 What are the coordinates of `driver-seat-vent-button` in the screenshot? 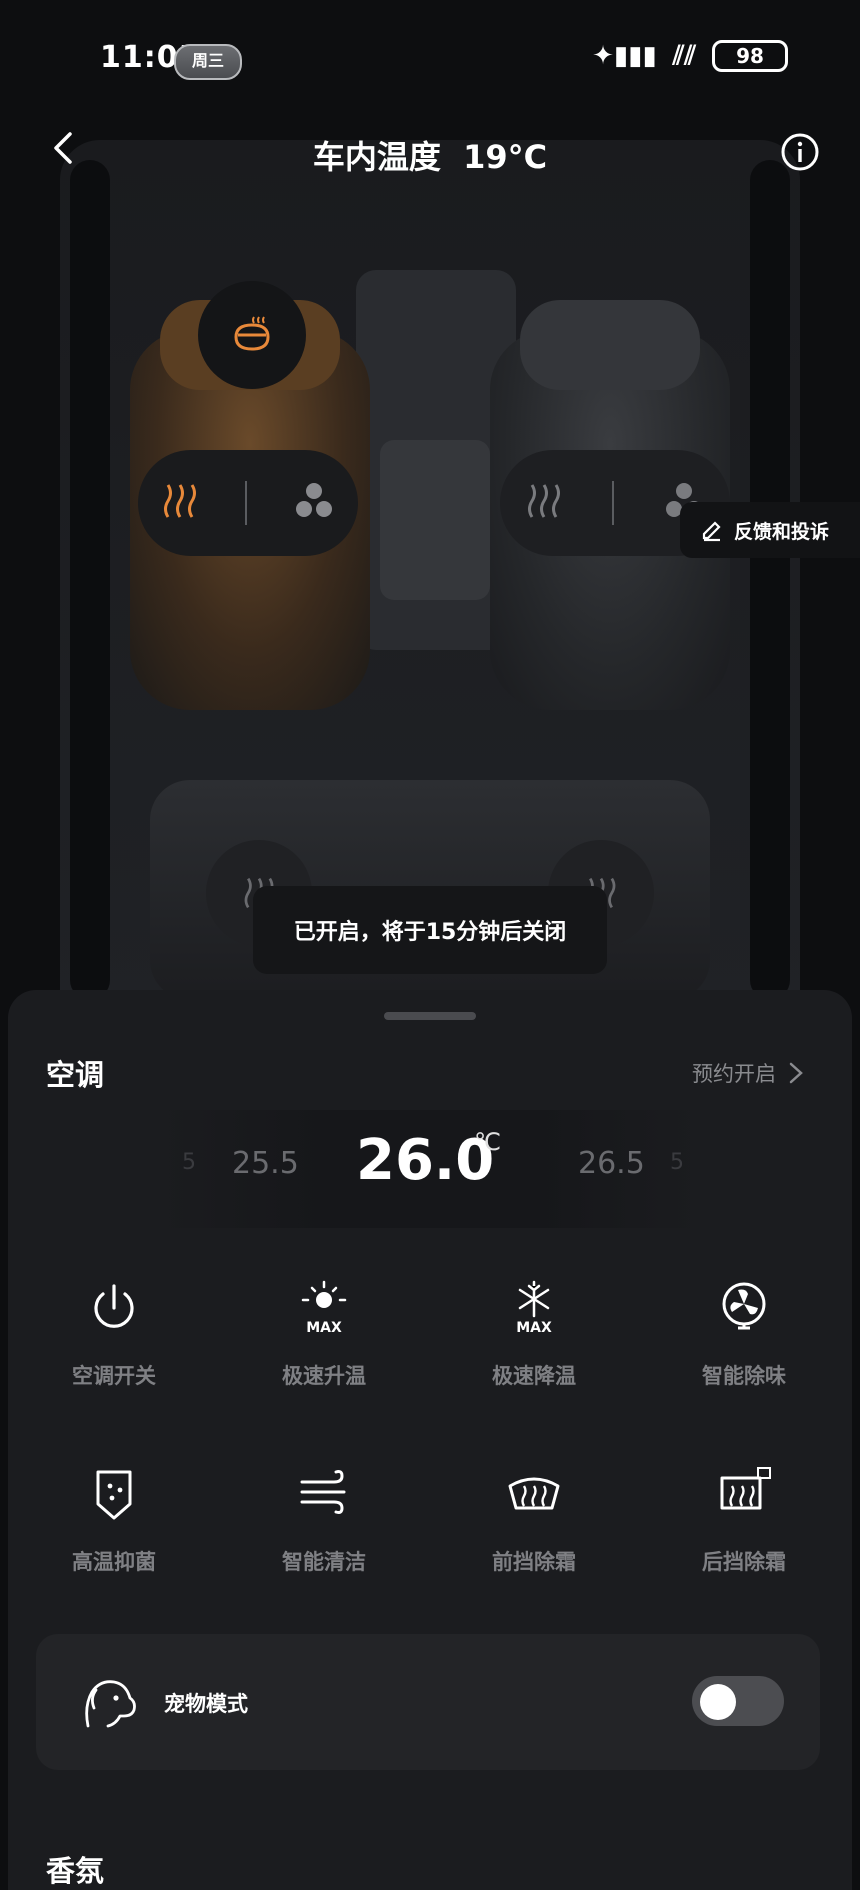 It's located at (314, 503).